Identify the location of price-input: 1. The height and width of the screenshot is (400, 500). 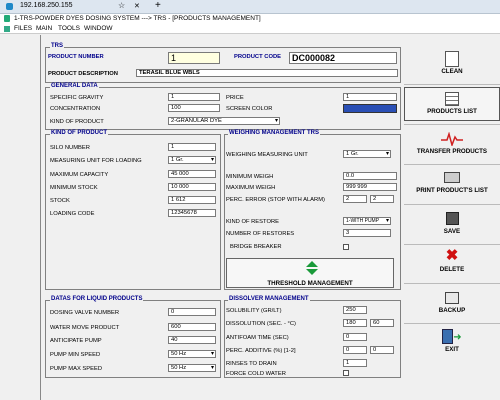
(370, 97).